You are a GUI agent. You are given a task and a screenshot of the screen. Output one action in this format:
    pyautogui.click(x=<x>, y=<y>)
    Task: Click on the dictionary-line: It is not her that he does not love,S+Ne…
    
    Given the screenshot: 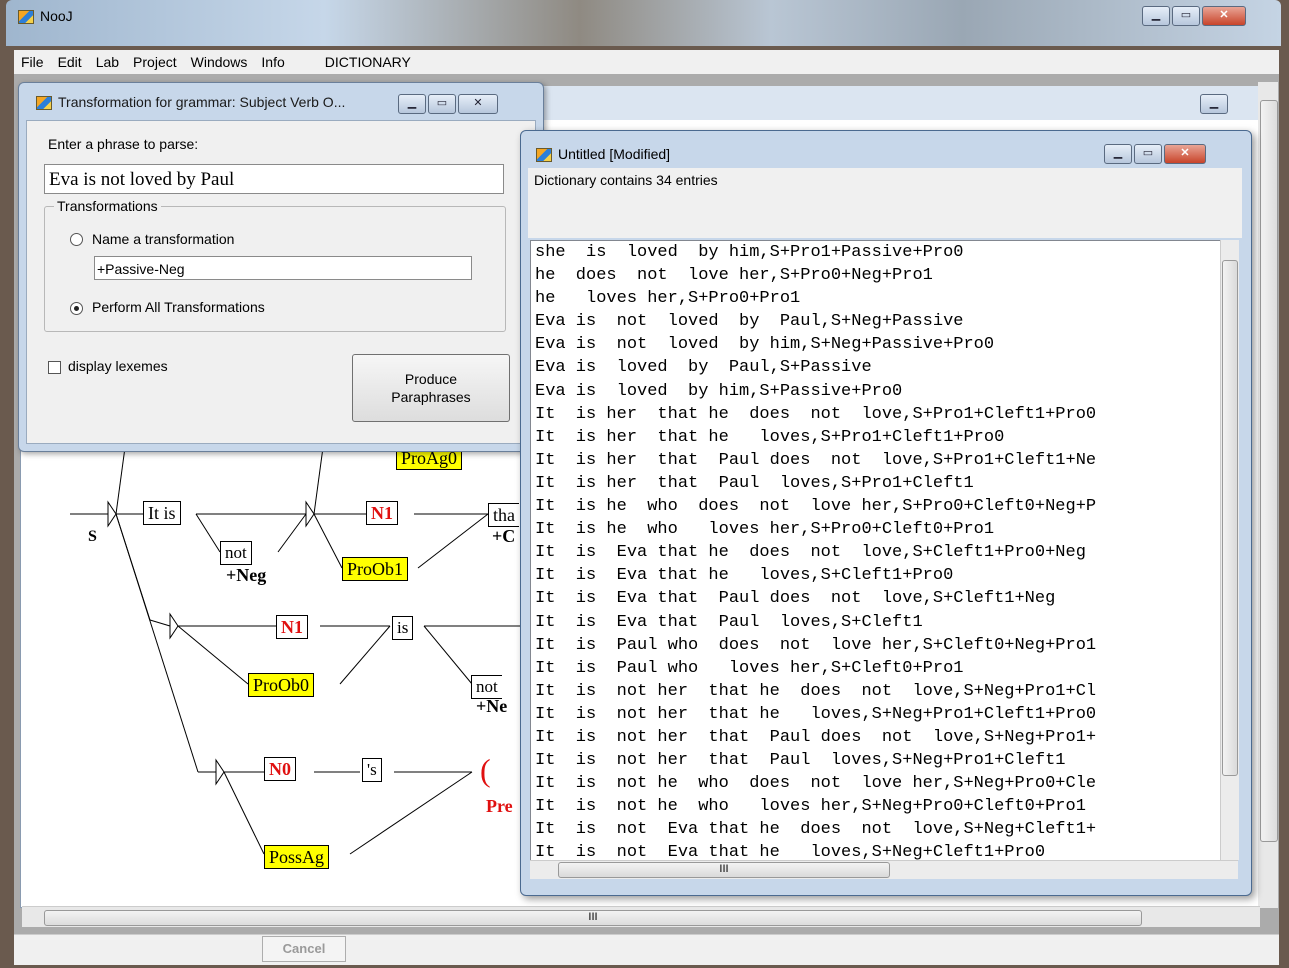 What is the action you would take?
    pyautogui.click(x=816, y=691)
    